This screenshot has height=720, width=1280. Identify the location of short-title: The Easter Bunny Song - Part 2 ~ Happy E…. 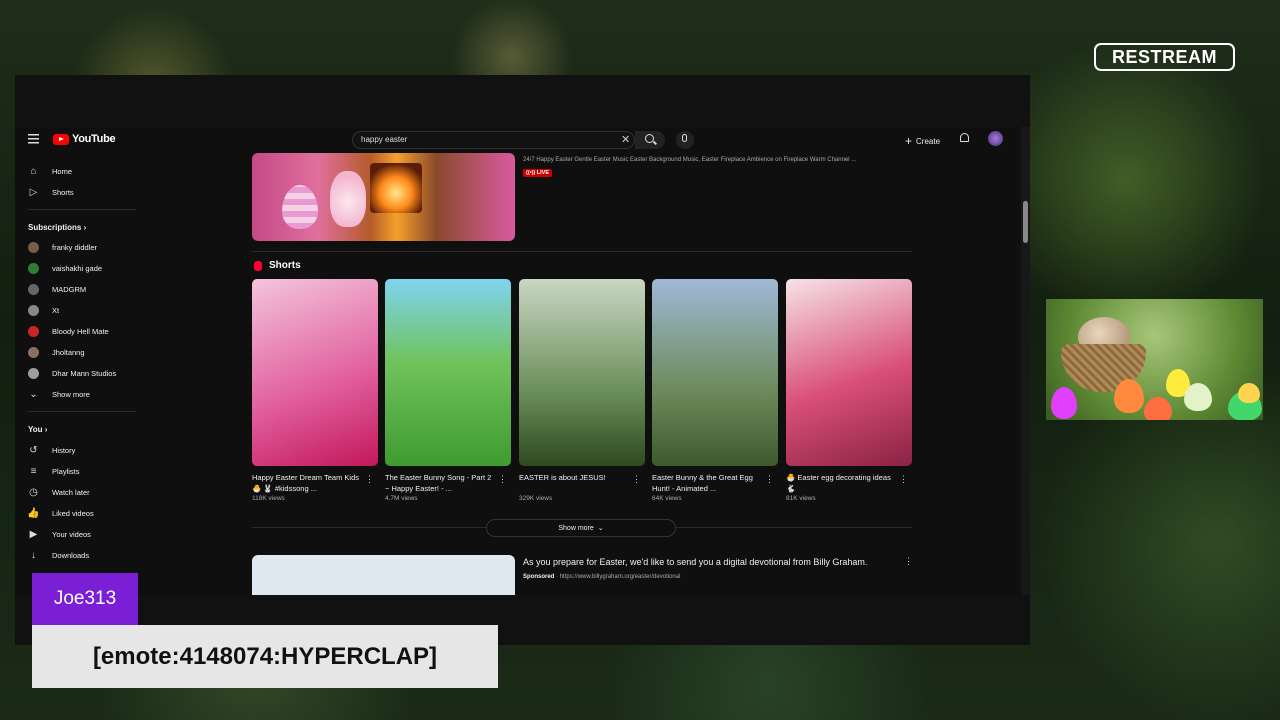
(440, 483).